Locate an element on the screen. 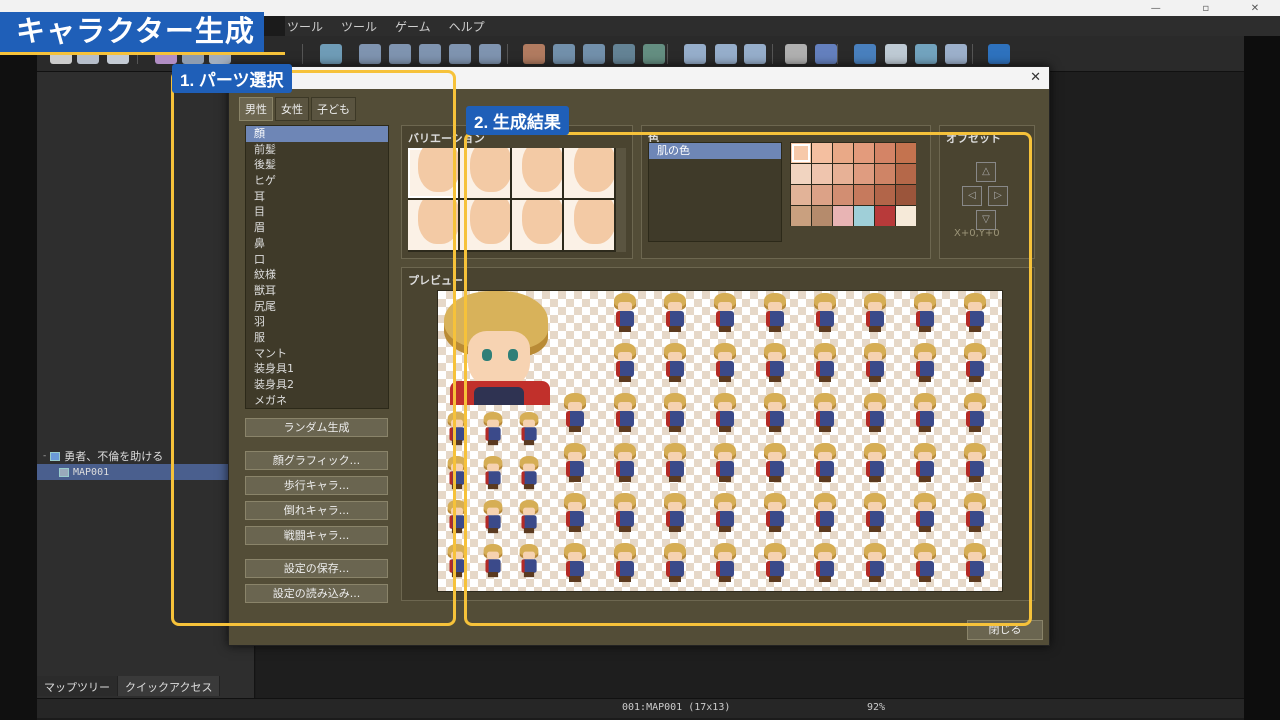 This screenshot has width=1280, height=720. shadow-pen-icon is located at coordinates (654, 54).